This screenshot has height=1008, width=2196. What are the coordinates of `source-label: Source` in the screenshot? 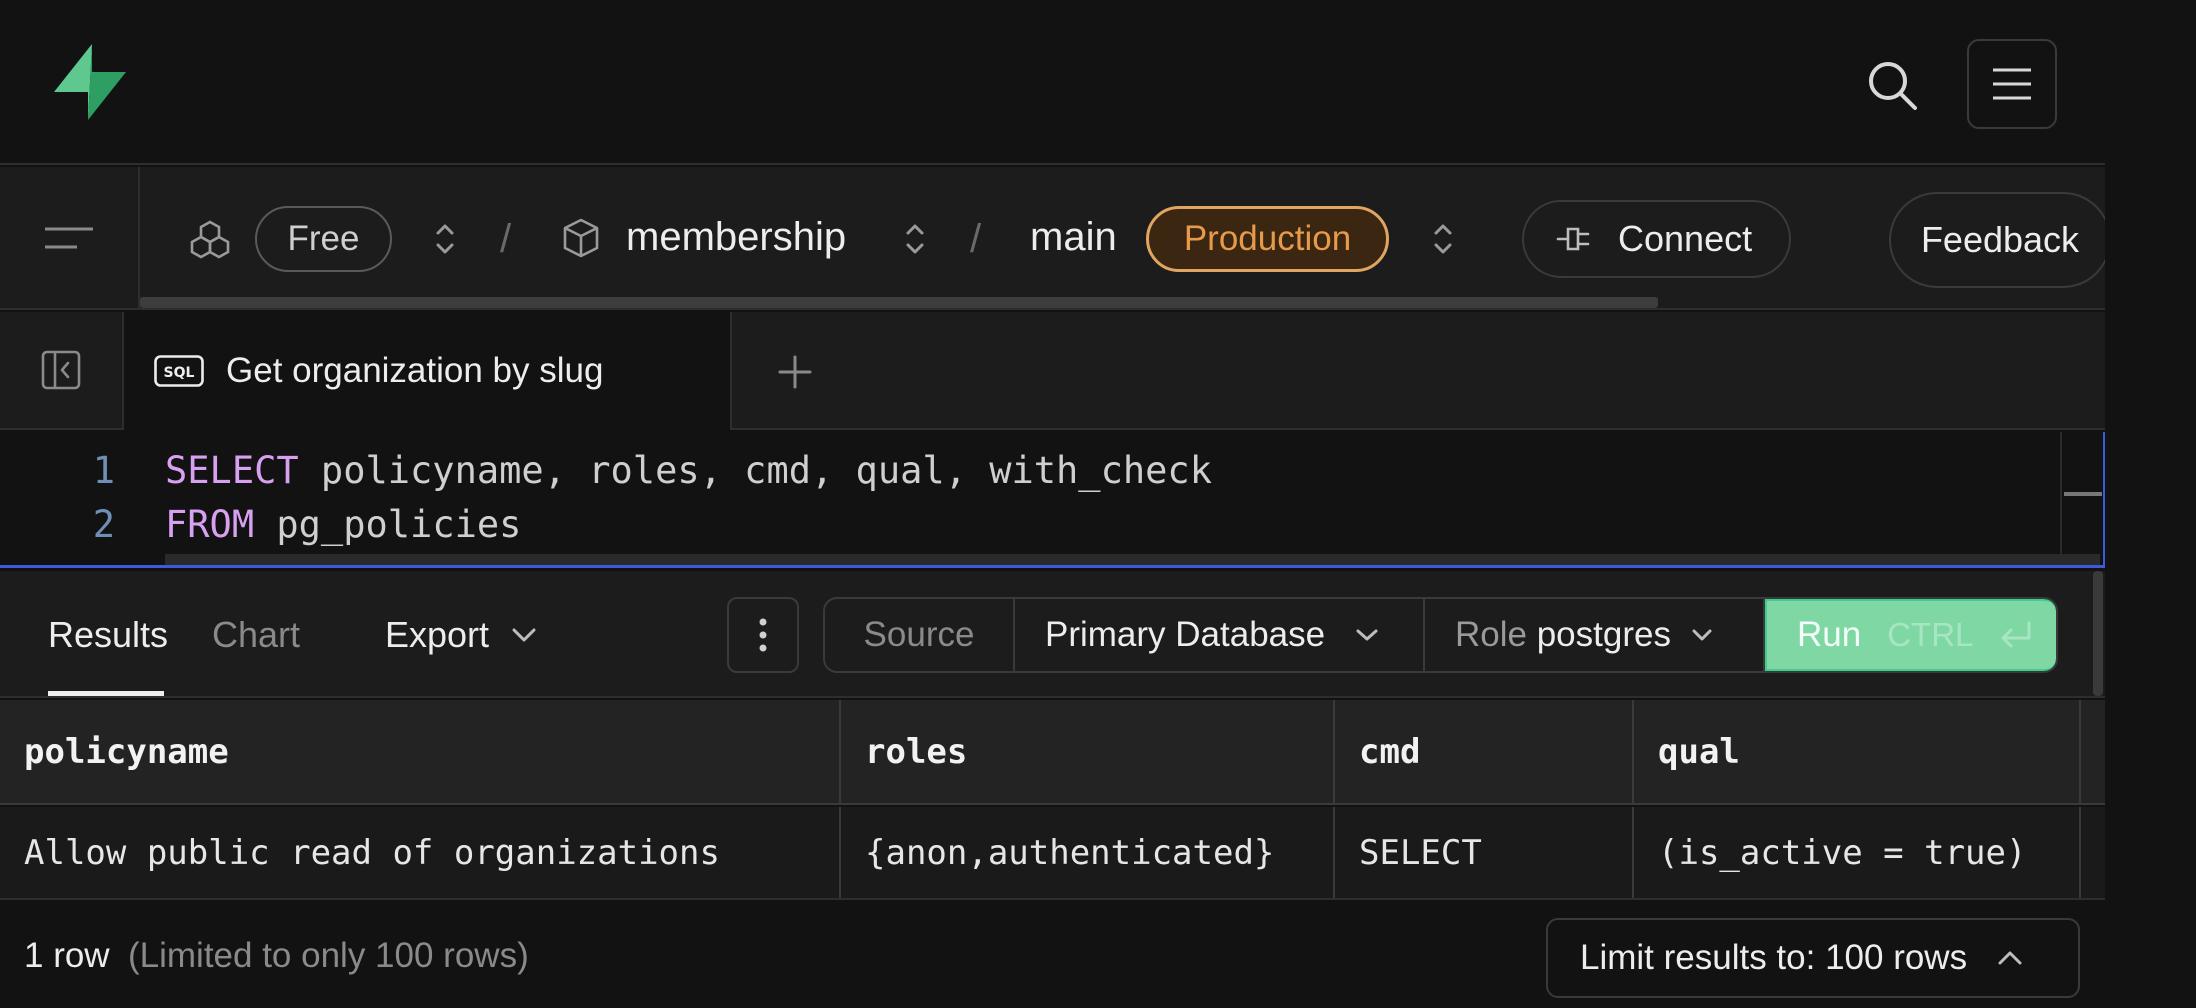 It's located at (920, 635).